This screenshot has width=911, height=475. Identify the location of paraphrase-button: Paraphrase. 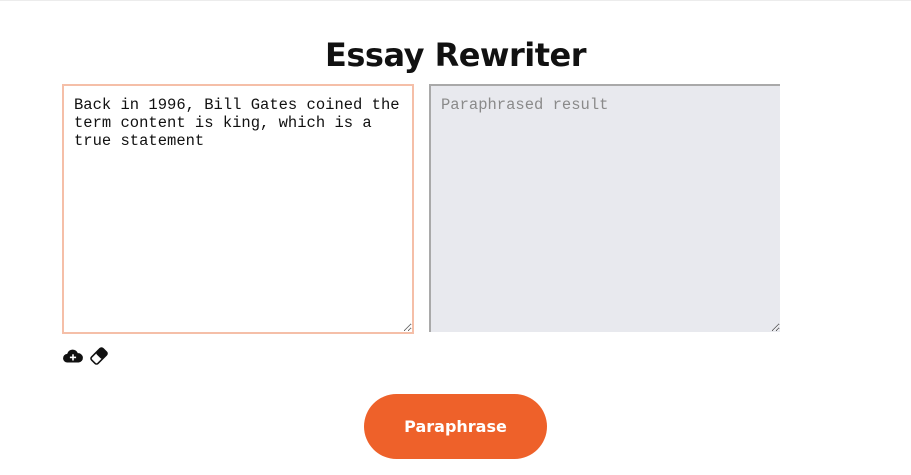
(455, 426).